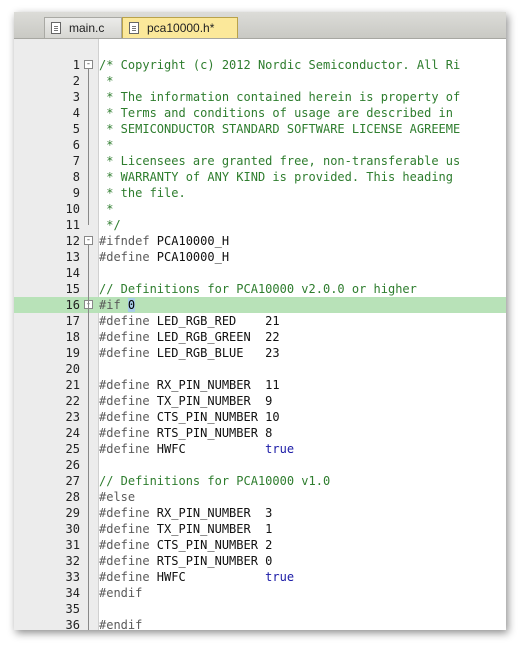 The height and width of the screenshot is (649, 523). I want to click on code-text: #define TX_PIN_NUMBER 1, so click(185, 529).